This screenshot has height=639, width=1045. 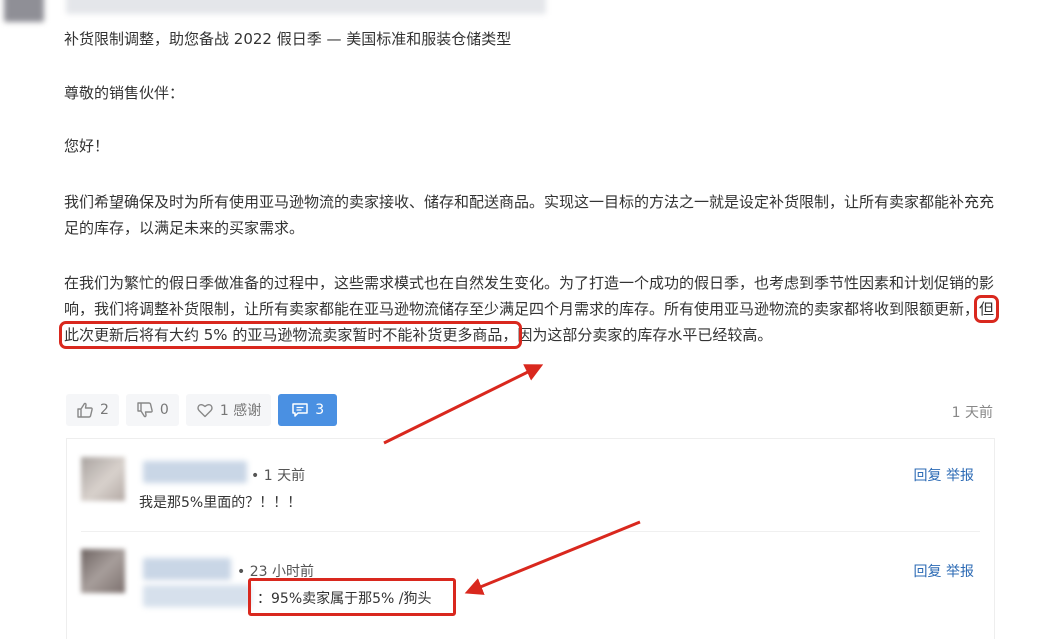 I want to click on comment-icon, so click(x=300, y=410).